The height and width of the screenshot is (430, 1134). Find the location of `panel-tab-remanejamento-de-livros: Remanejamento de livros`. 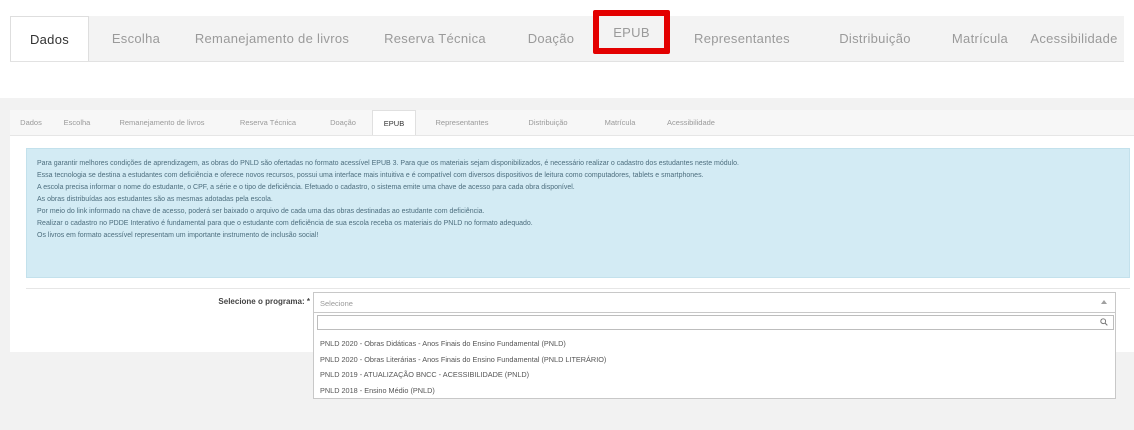

panel-tab-remanejamento-de-livros: Remanejamento de livros is located at coordinates (162, 122).